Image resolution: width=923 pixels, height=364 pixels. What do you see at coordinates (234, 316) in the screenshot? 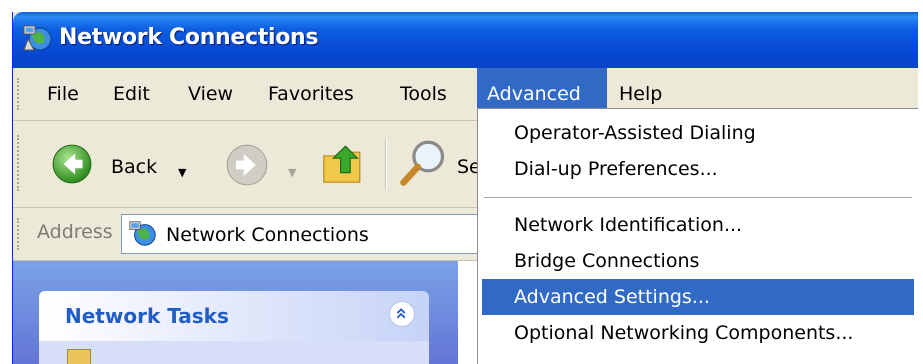
I see `network-tasks-header: Network Tasks` at bounding box center [234, 316].